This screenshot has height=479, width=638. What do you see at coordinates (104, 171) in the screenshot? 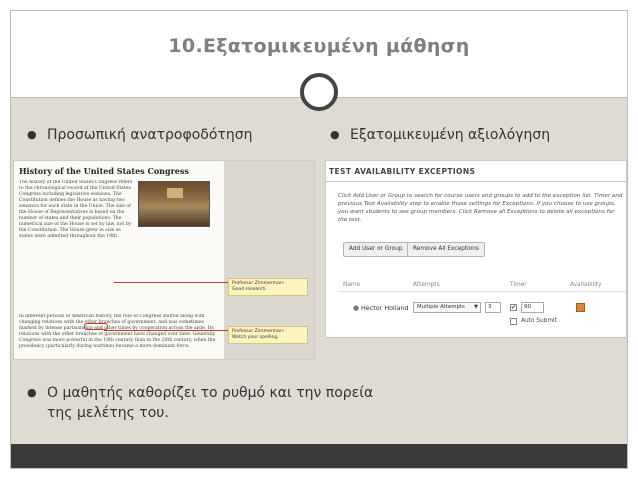
I see `article-title: History of the United States Congress` at bounding box center [104, 171].